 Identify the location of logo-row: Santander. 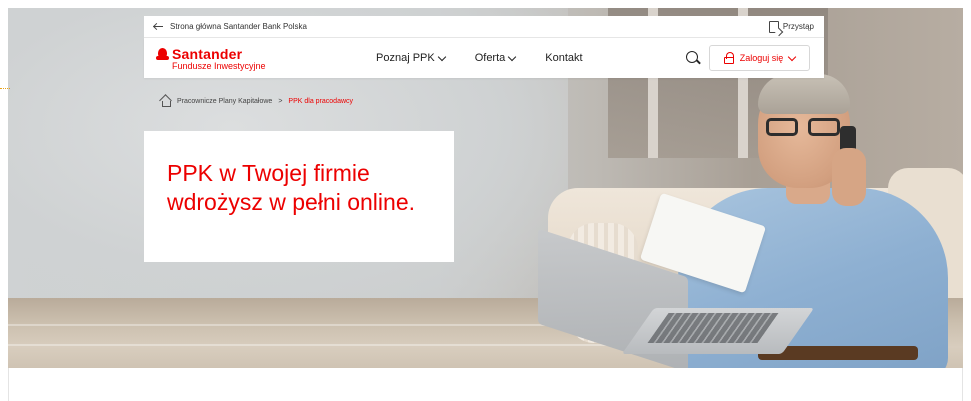
(231, 54).